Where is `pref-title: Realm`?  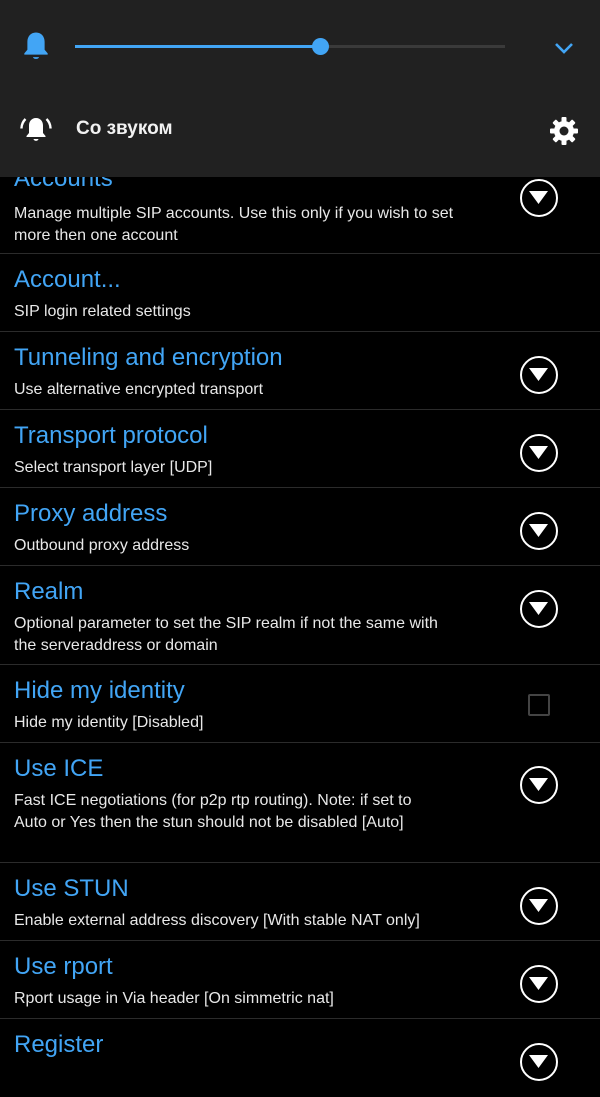
pref-title: Realm is located at coordinates (49, 591).